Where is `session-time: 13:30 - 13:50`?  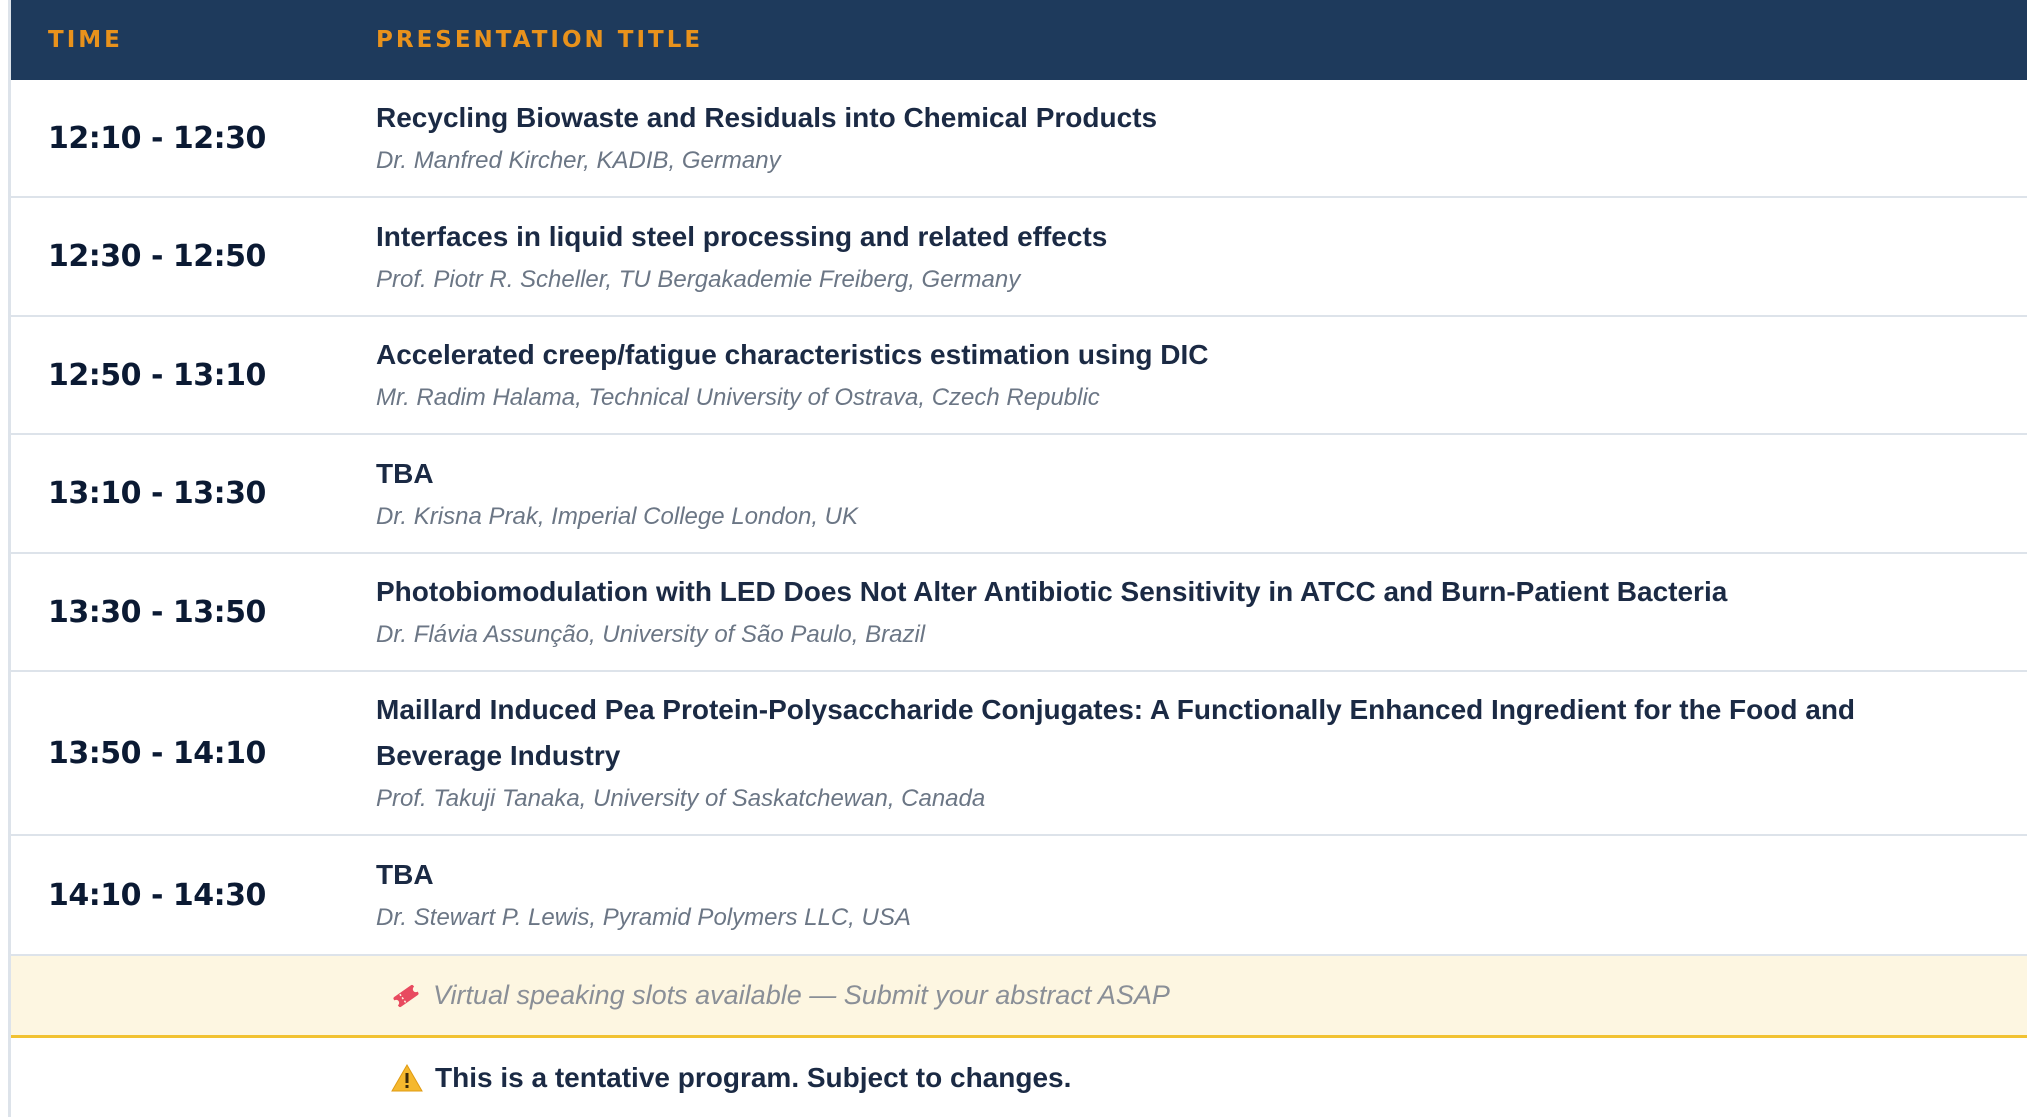 session-time: 13:30 - 13:50 is located at coordinates (157, 612).